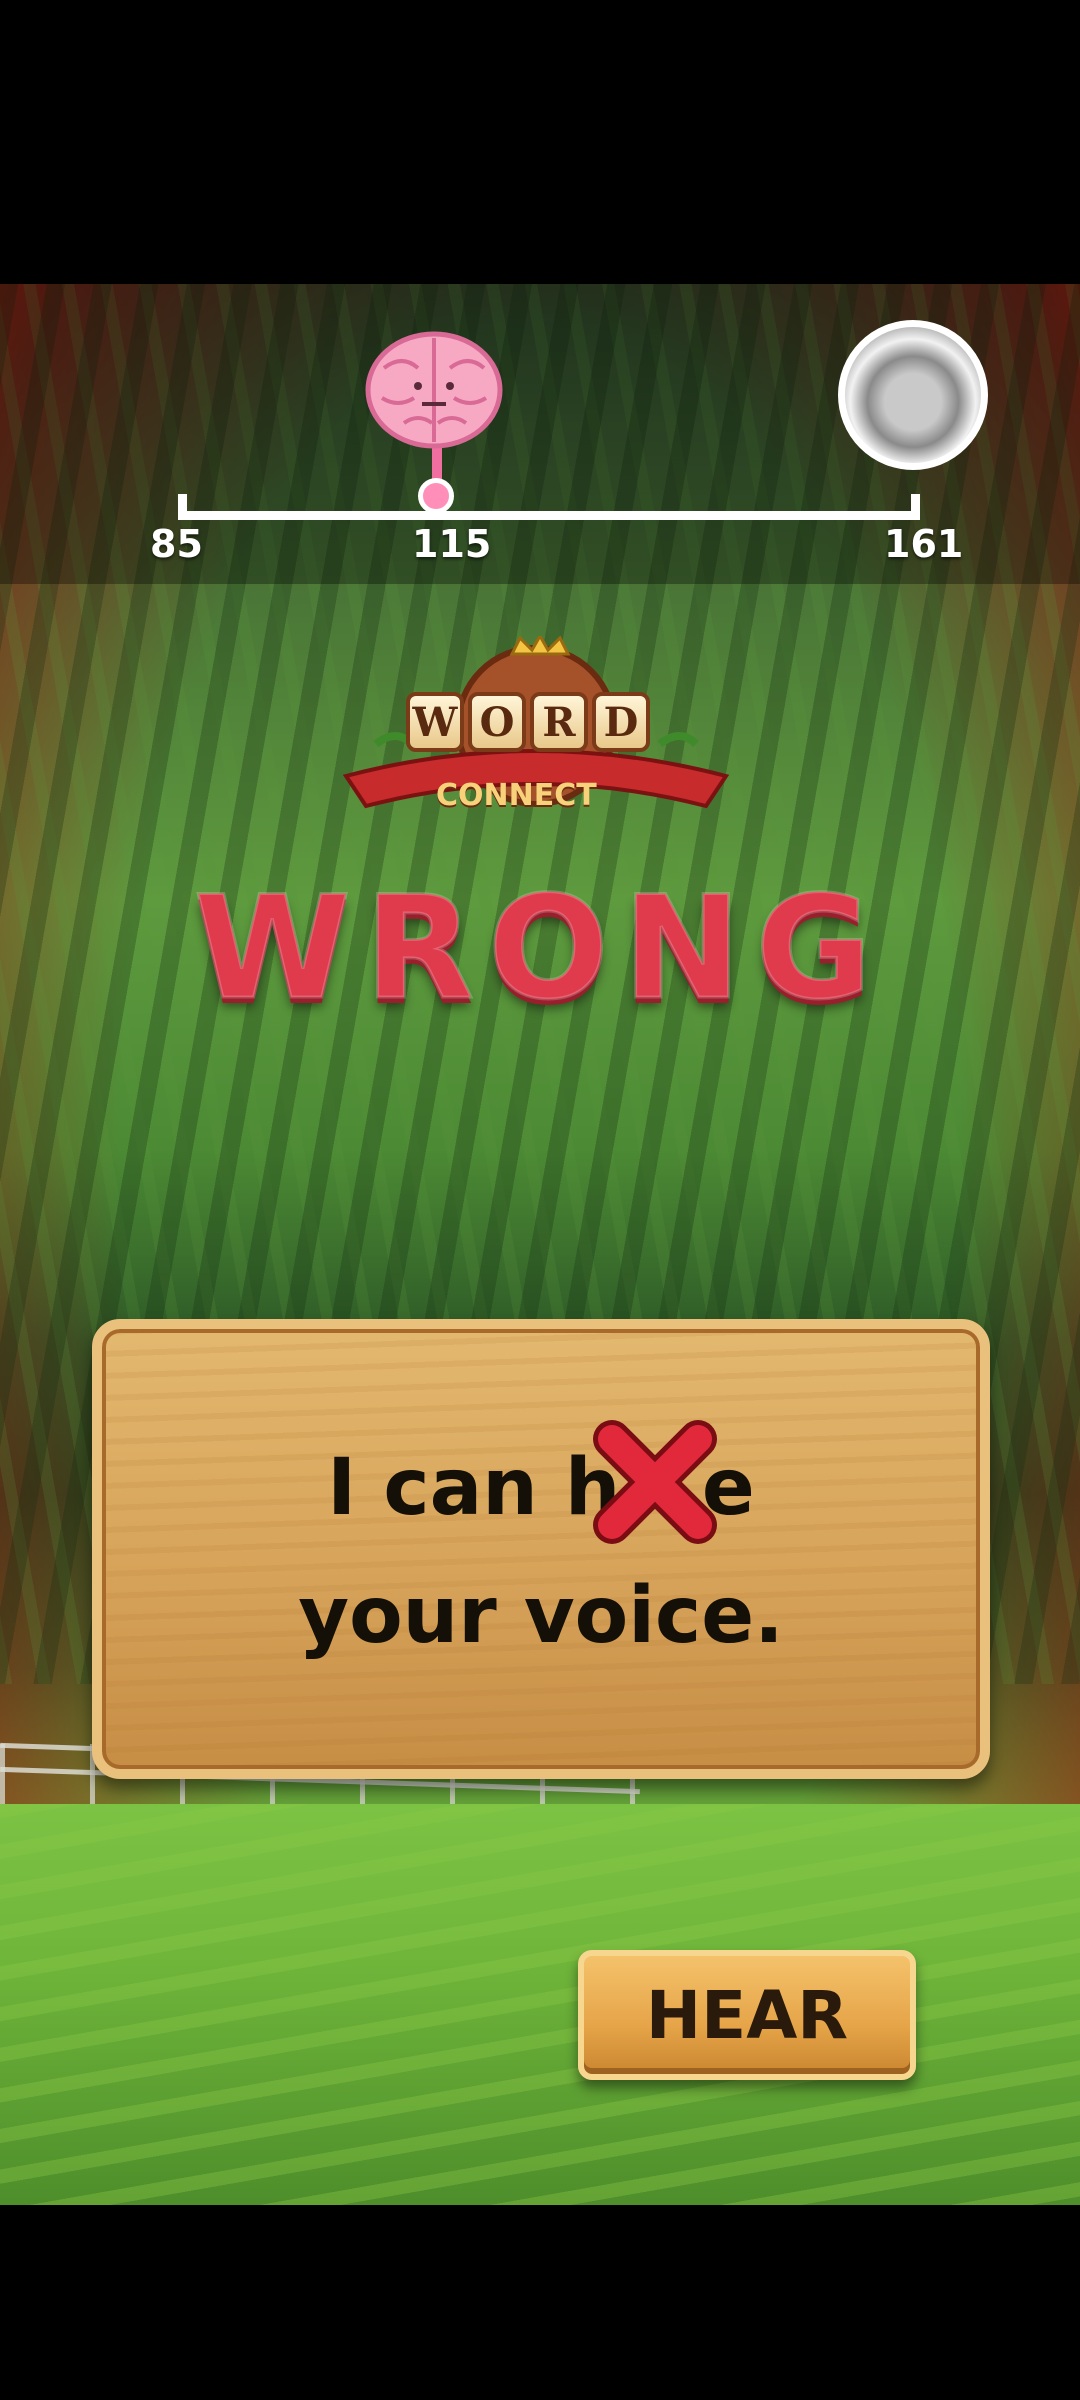 This screenshot has height=2400, width=1080. What do you see at coordinates (747, 2015) in the screenshot?
I see `hear-button: HEAR` at bounding box center [747, 2015].